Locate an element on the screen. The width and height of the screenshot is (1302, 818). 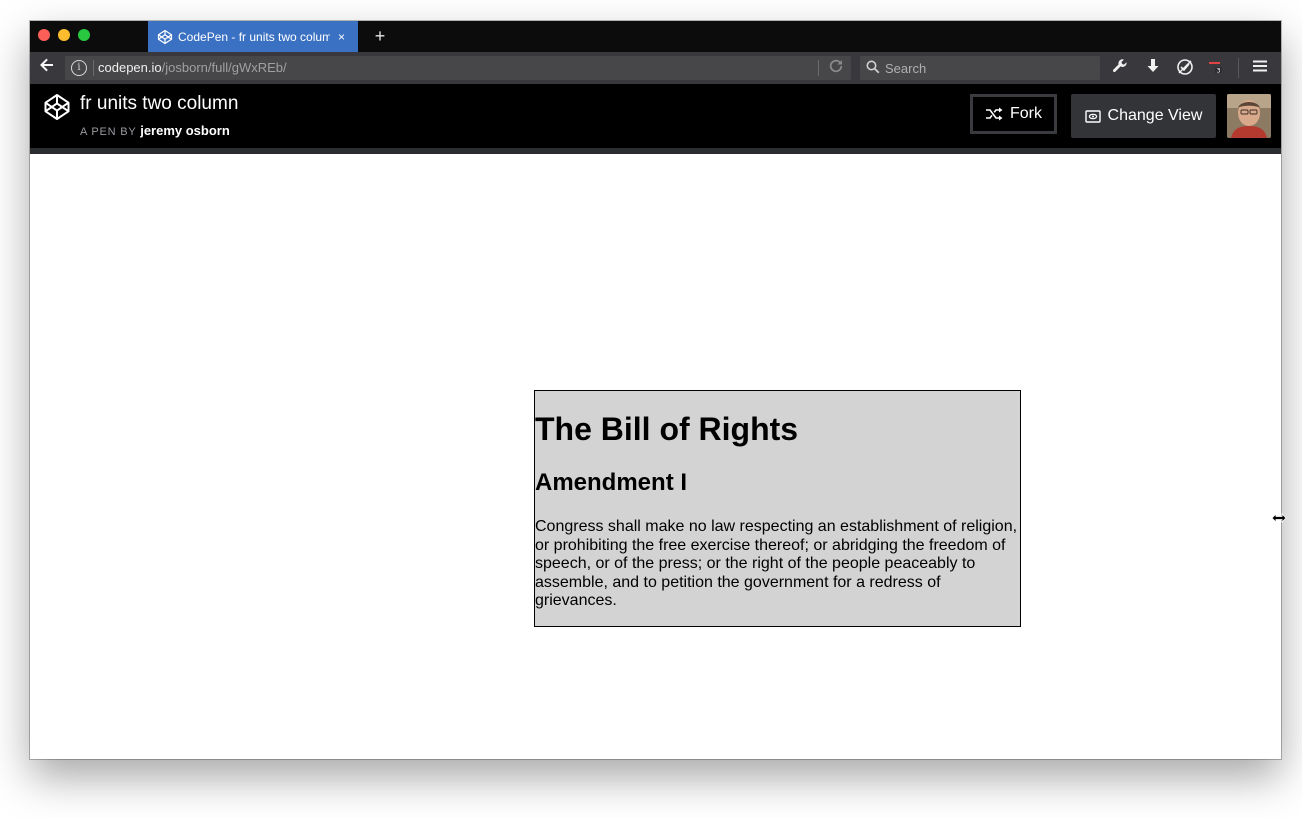
search-icon is located at coordinates (873, 69).